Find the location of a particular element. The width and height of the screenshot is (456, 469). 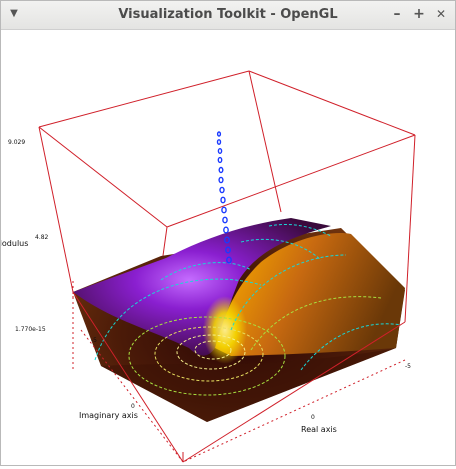

x-tick-zero: 0 is located at coordinates (313, 417).